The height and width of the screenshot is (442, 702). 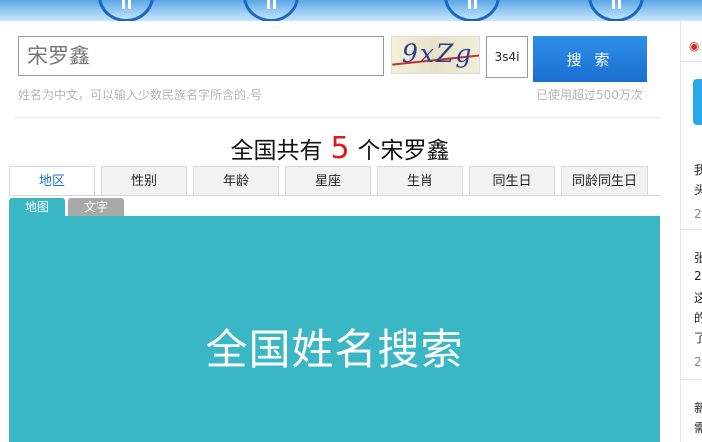 What do you see at coordinates (144, 181) in the screenshot?
I see `tab-gender: 性别` at bounding box center [144, 181].